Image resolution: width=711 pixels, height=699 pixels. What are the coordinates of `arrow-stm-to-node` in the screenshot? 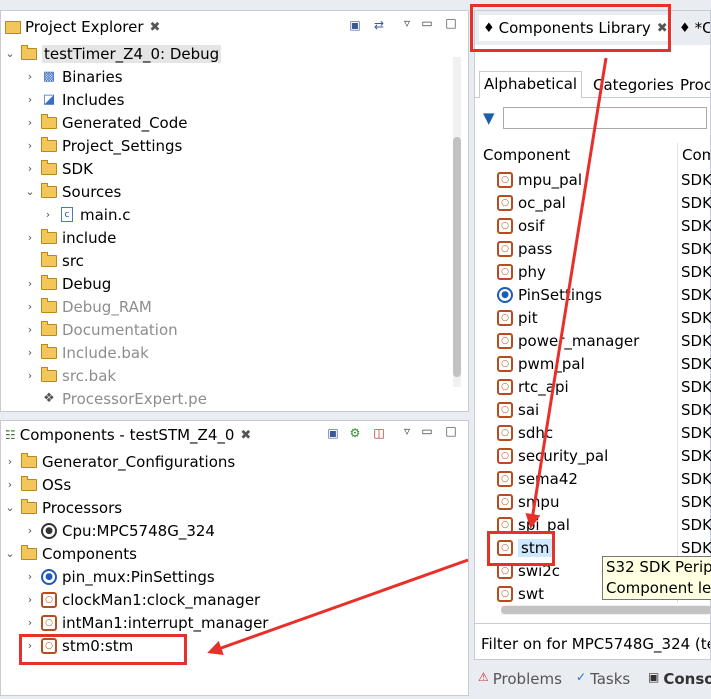 It's located at (338, 607).